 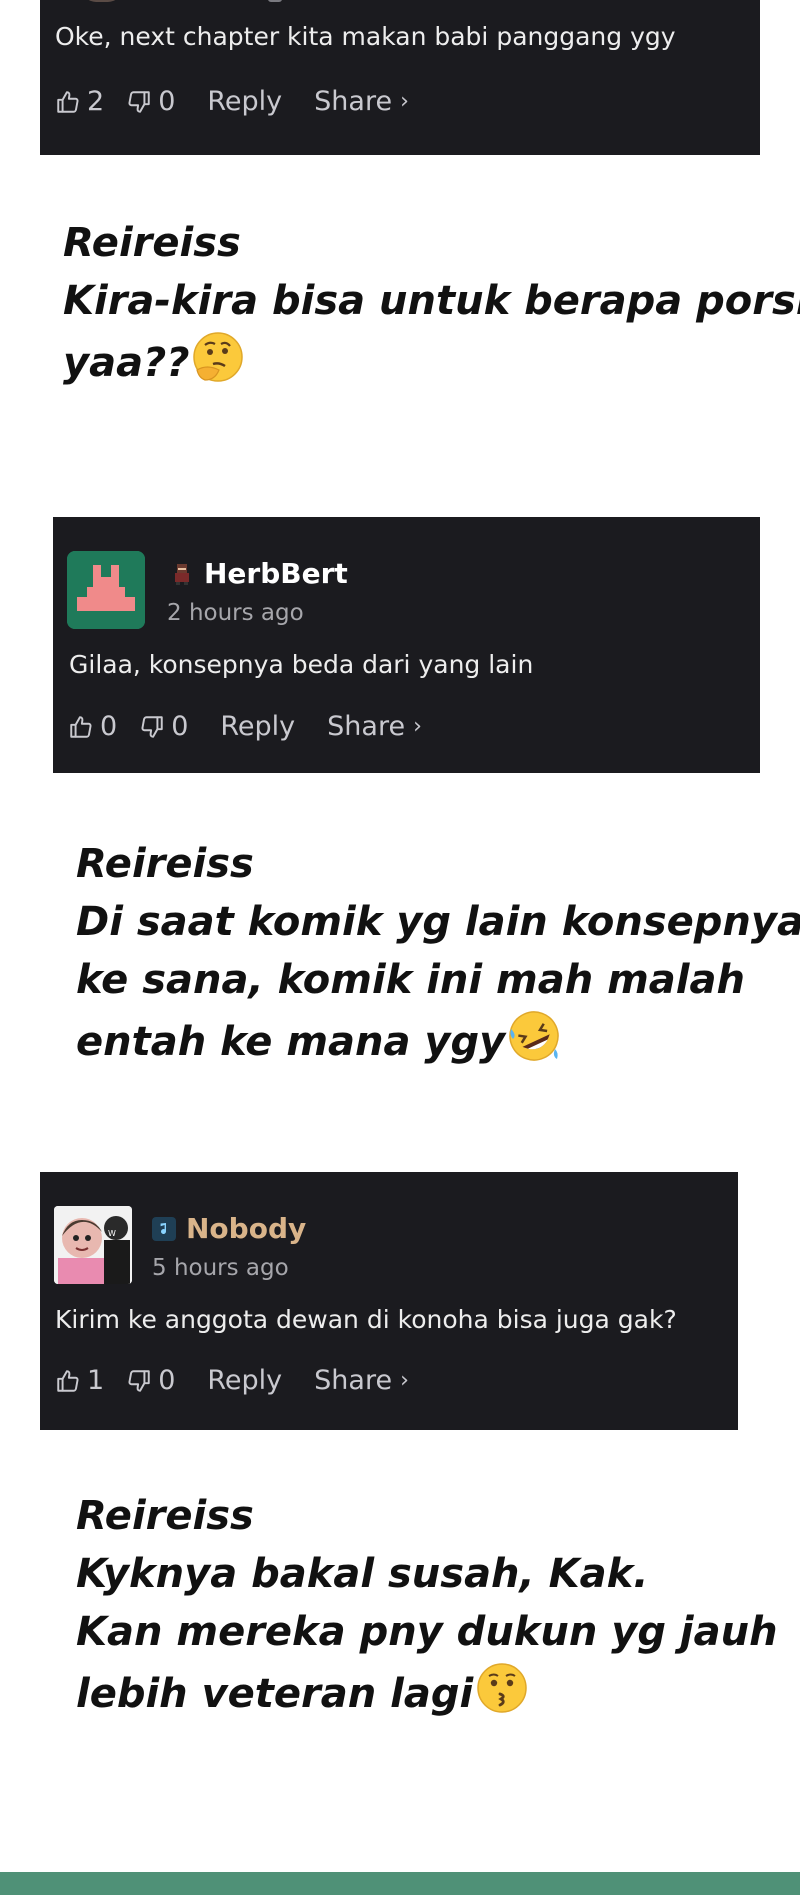 I want to click on like-count: 0, so click(x=109, y=726).